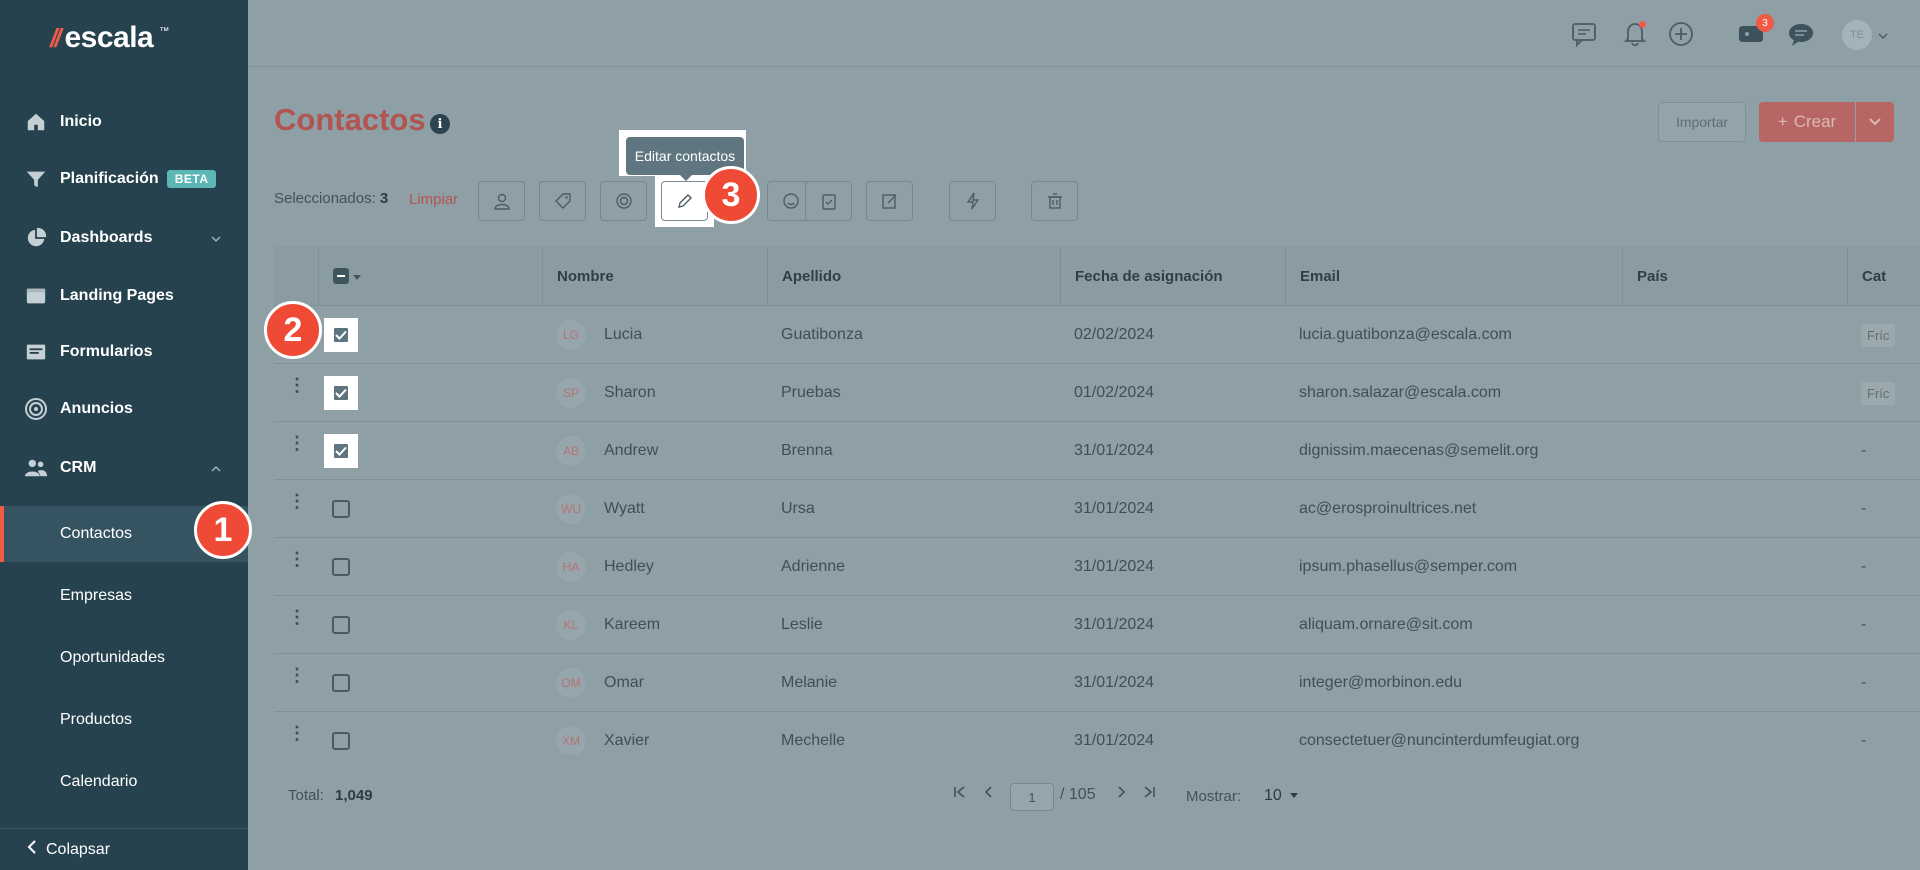 This screenshot has height=870, width=1920. I want to click on sidebar-subitem-oportunidades: Oportunidades, so click(124, 658).